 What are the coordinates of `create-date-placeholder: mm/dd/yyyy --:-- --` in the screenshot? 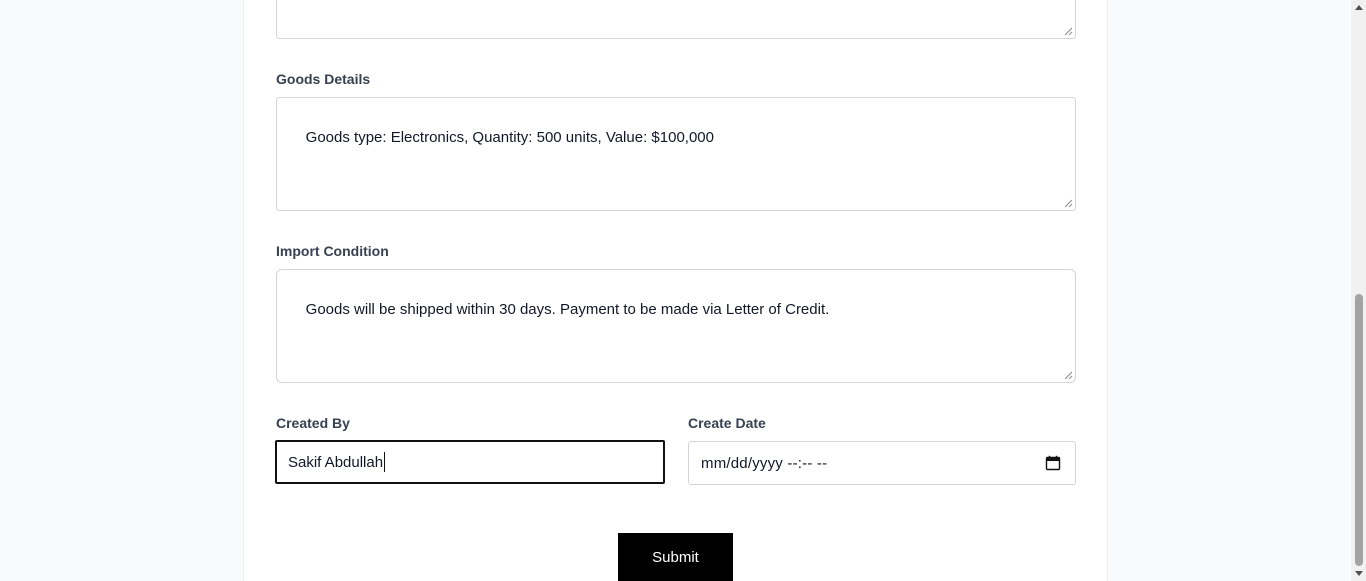 It's located at (764, 463).